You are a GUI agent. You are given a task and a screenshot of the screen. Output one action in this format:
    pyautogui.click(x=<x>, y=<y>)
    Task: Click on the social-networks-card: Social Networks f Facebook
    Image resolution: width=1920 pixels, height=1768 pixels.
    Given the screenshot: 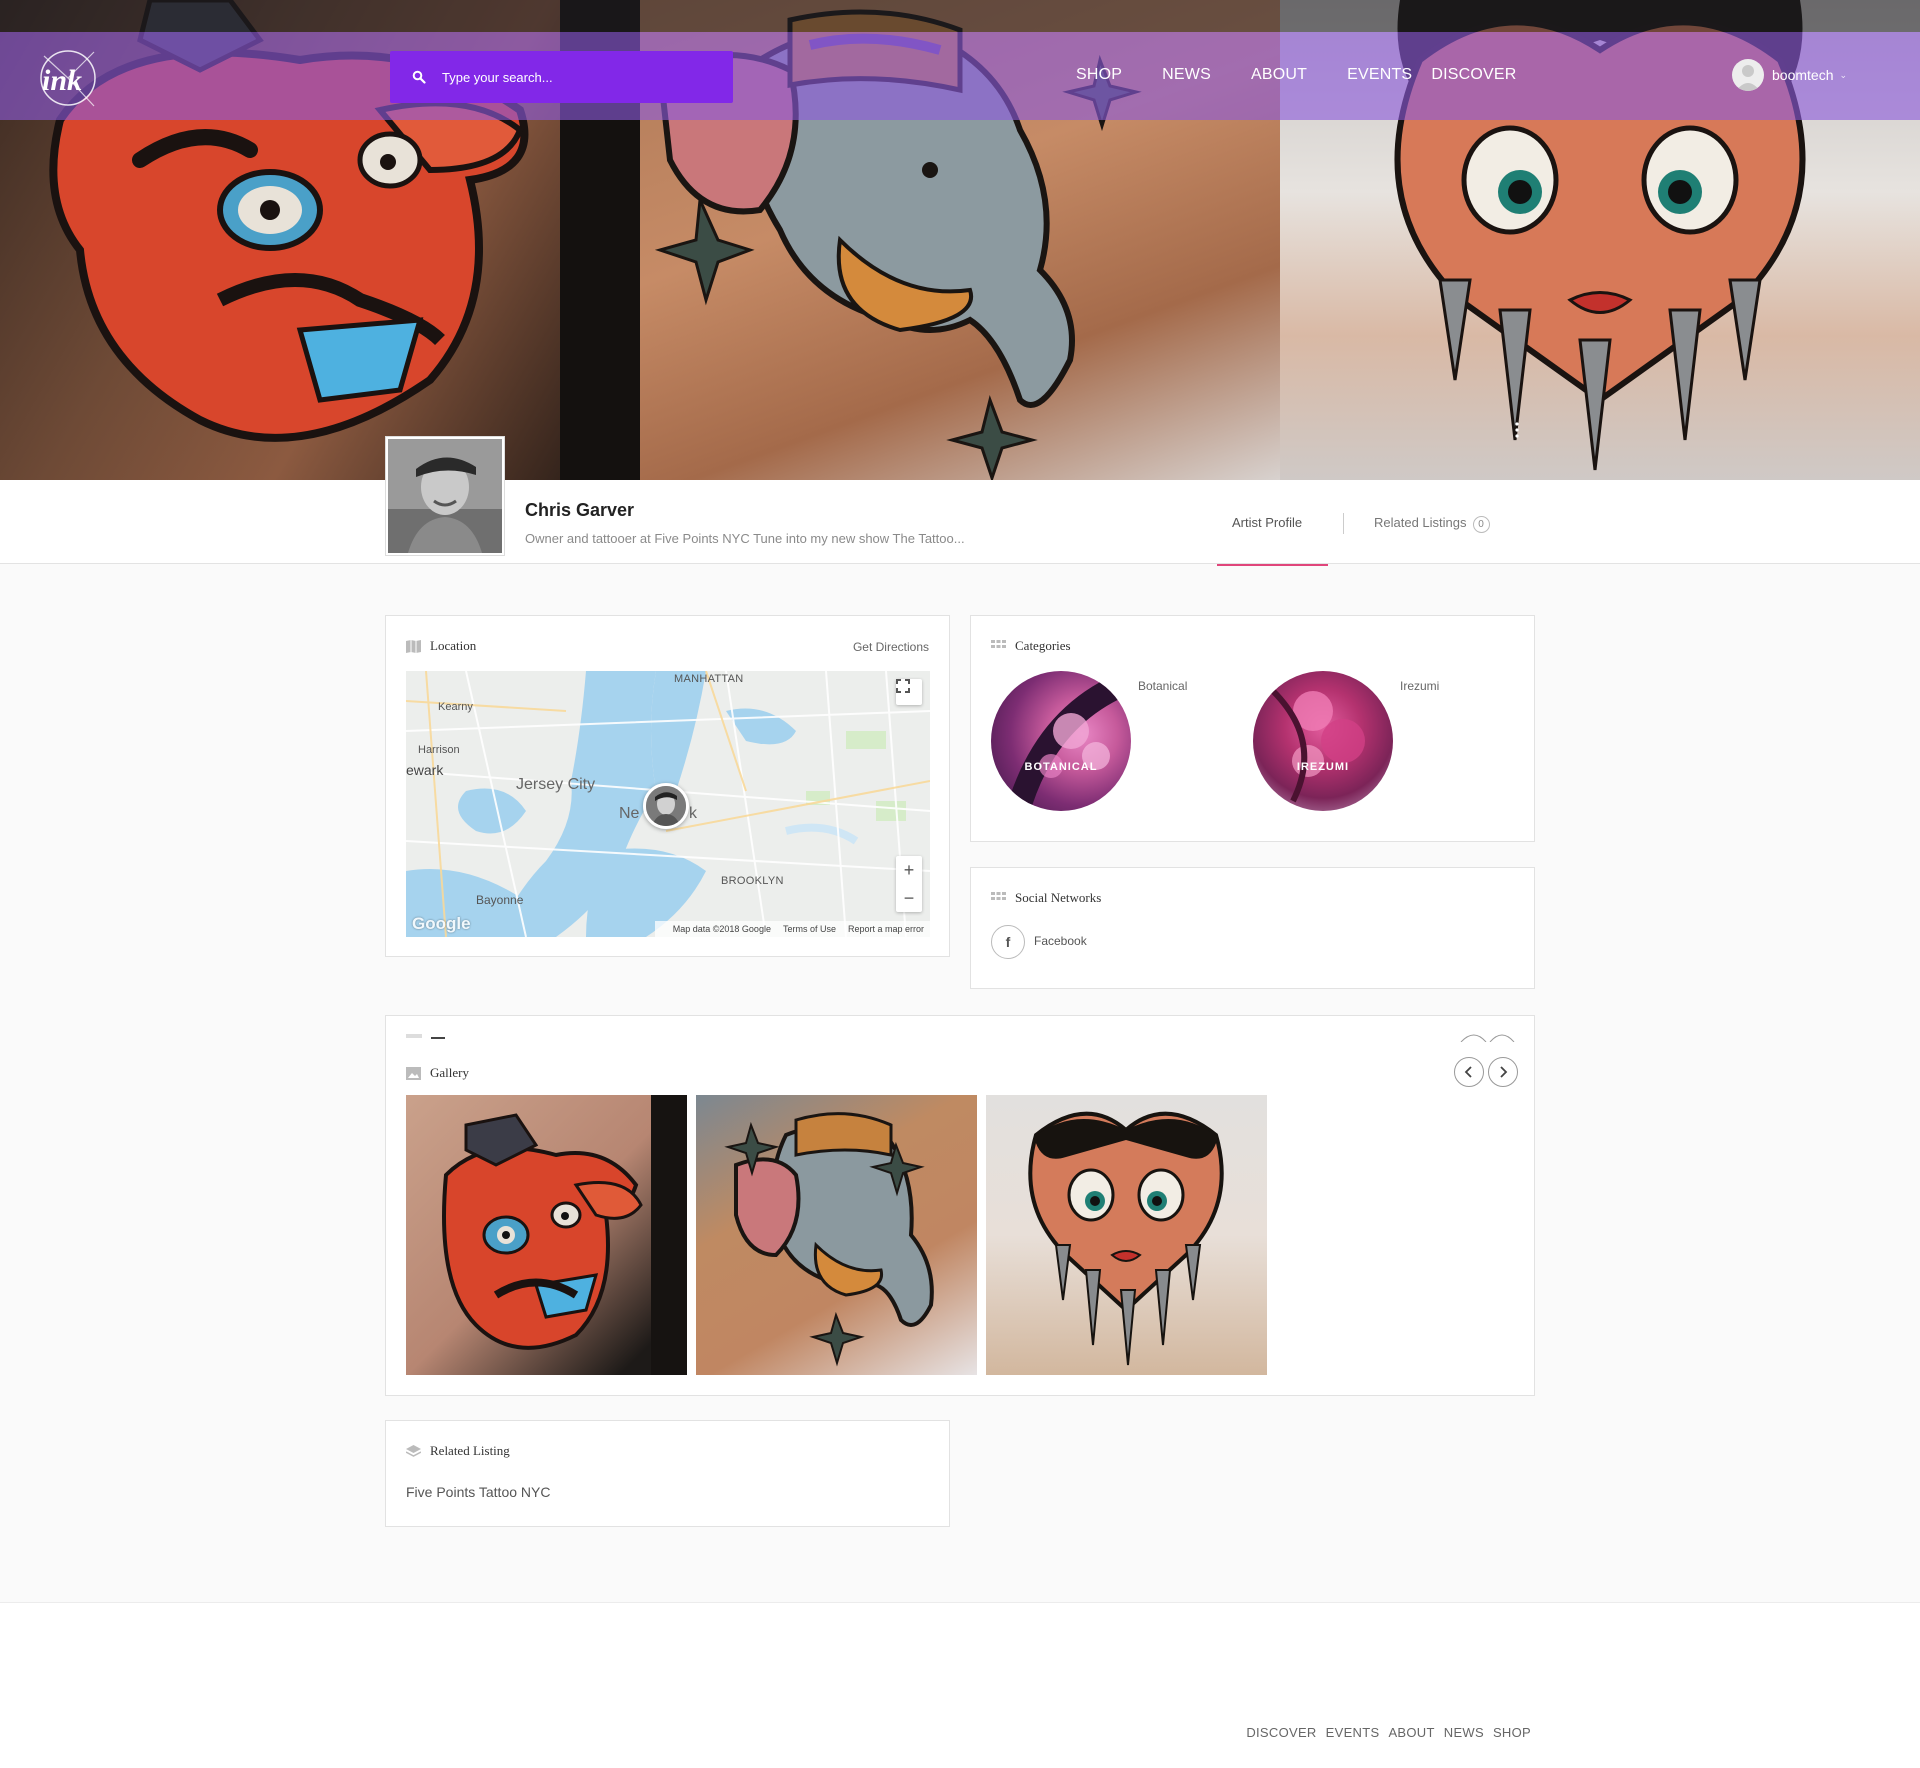 What is the action you would take?
    pyautogui.click(x=1252, y=928)
    